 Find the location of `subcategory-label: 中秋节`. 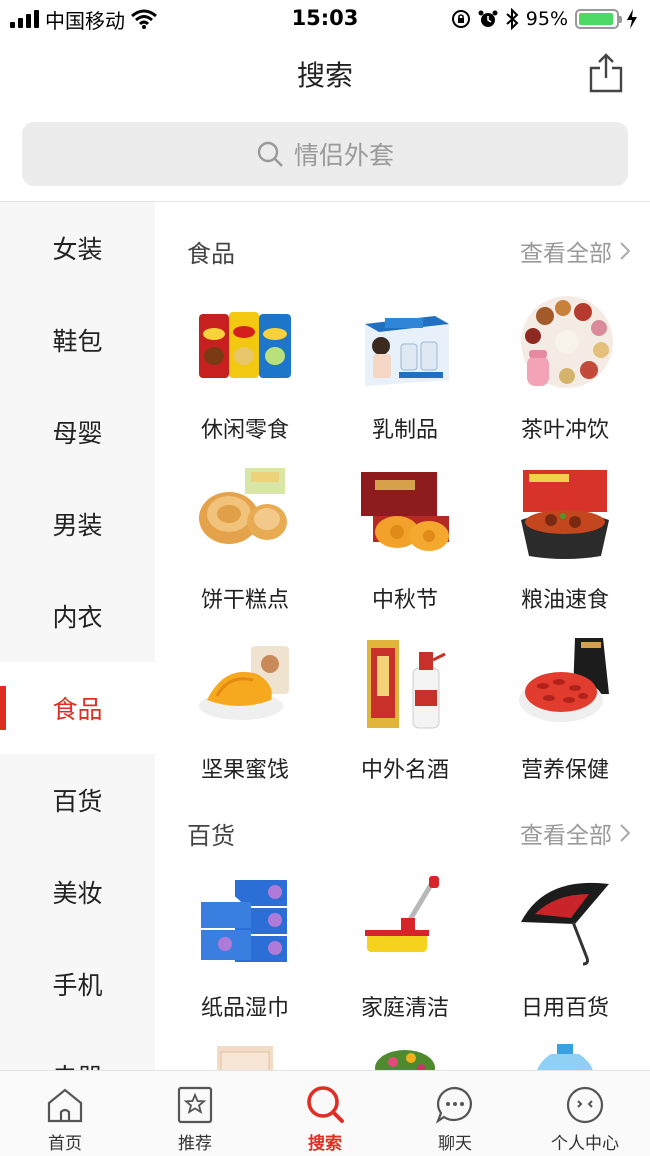

subcategory-label: 中秋节 is located at coordinates (404, 600).